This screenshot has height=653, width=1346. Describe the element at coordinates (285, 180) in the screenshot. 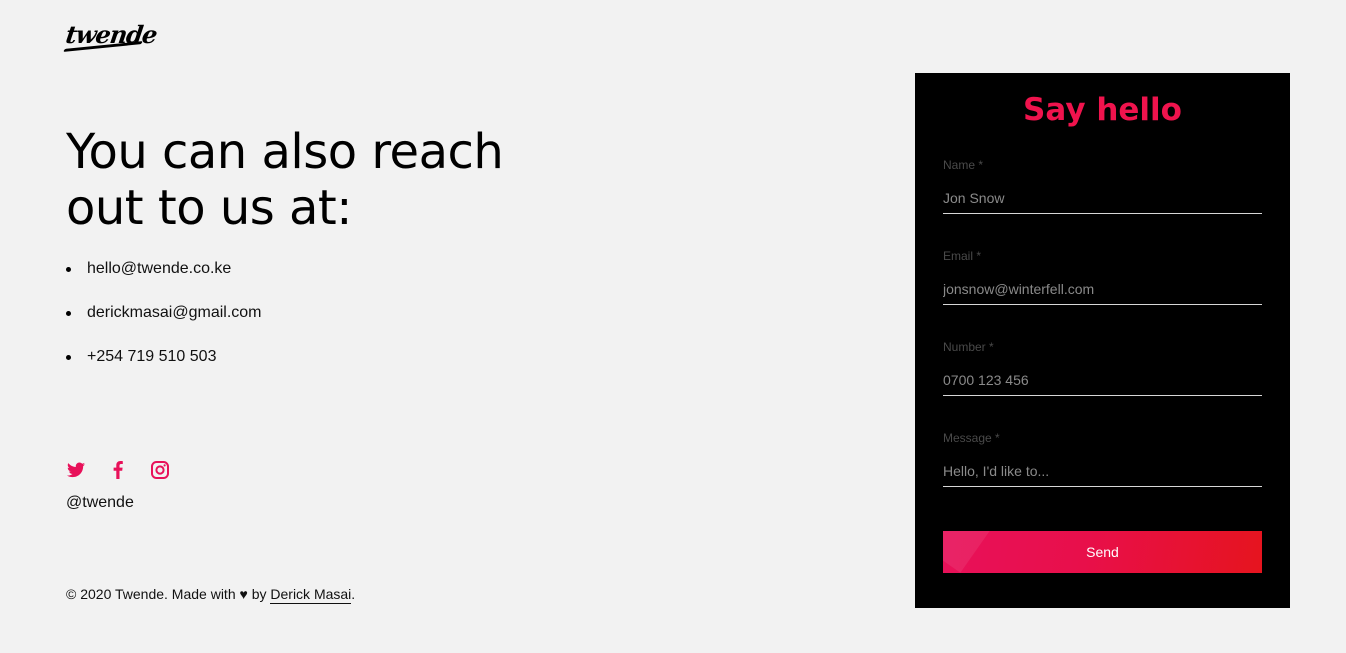

I see `page-title: You can also reach out to us at:` at that location.